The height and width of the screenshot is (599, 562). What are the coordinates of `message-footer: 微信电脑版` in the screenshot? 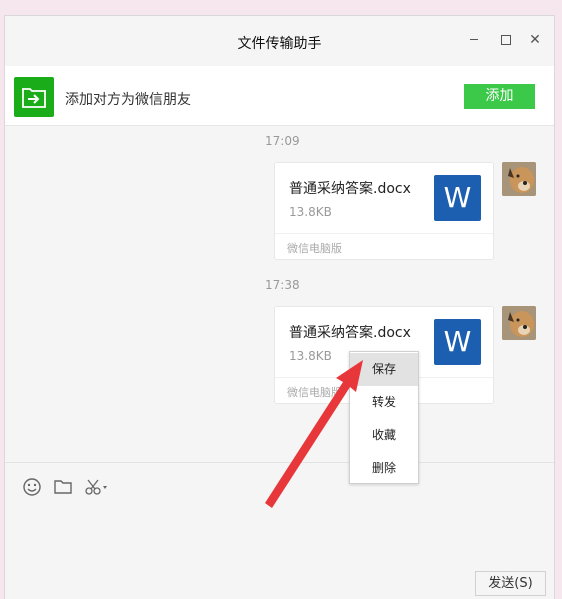 It's located at (384, 246).